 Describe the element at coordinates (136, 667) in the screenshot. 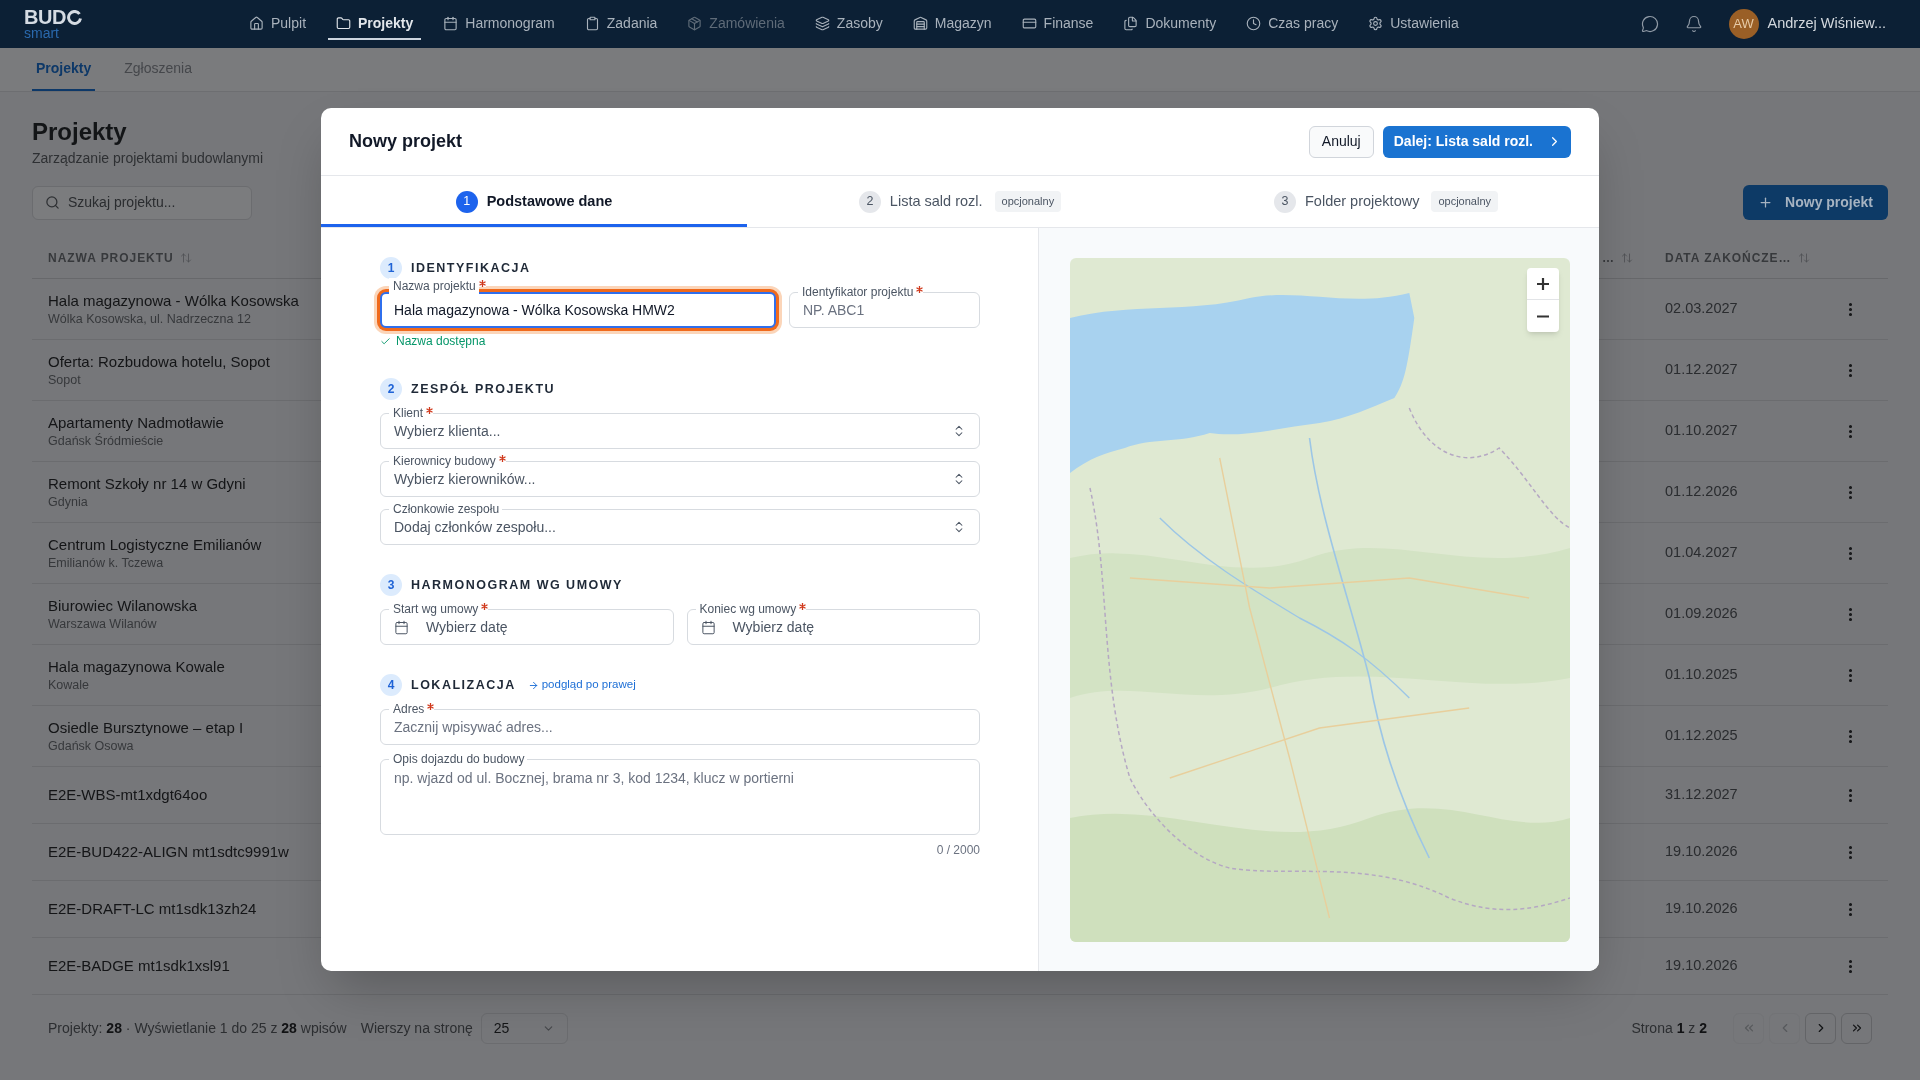

I see `project-name: Hala magazynowa Kowale` at that location.